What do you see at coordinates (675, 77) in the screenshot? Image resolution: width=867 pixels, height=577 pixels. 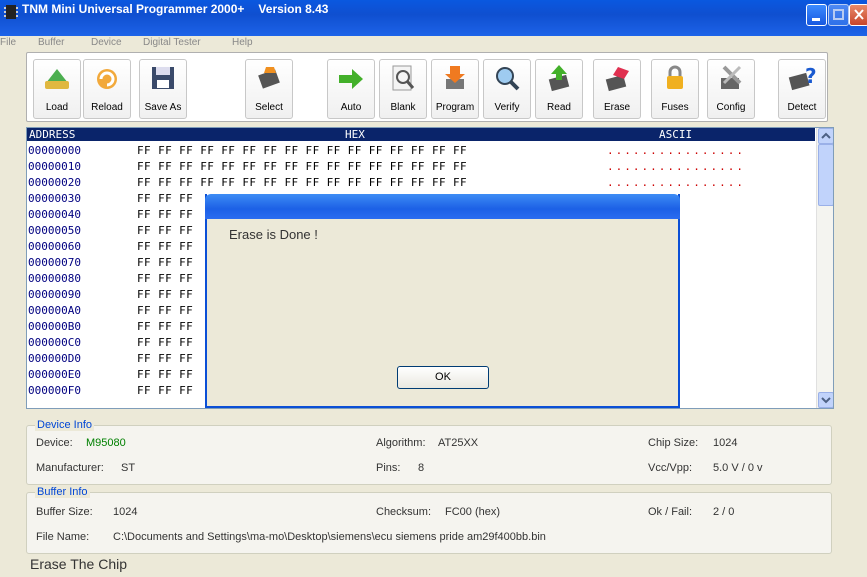 I see `lock-icon` at bounding box center [675, 77].